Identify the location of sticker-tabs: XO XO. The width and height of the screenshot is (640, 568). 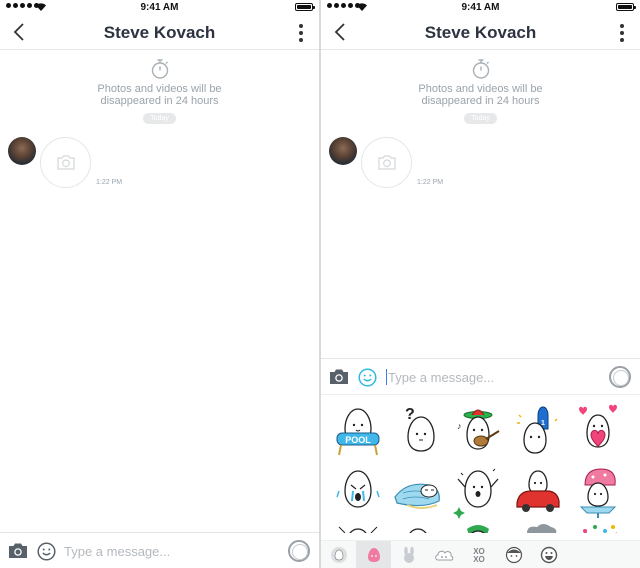
(480, 554).